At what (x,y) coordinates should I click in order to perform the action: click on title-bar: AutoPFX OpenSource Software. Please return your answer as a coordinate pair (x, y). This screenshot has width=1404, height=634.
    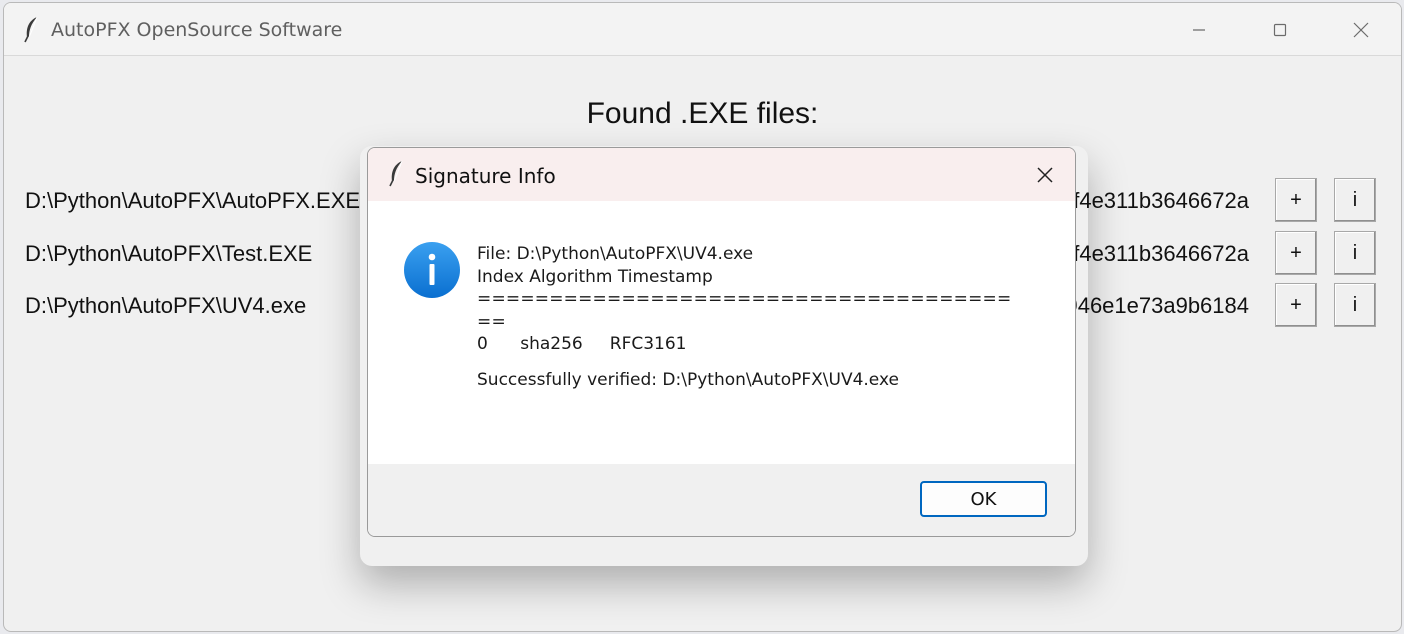
    Looking at the image, I should click on (702, 29).